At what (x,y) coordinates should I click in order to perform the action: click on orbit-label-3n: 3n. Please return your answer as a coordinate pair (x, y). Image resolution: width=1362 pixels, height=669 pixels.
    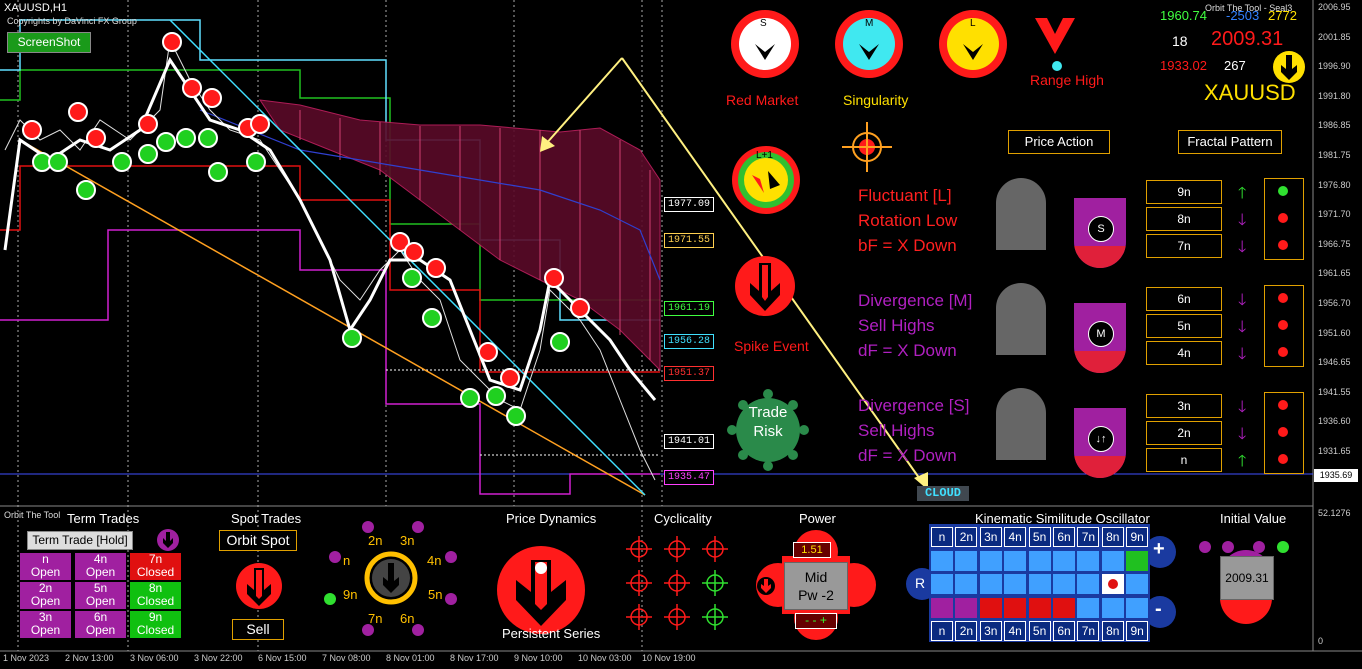
    Looking at the image, I should click on (407, 540).